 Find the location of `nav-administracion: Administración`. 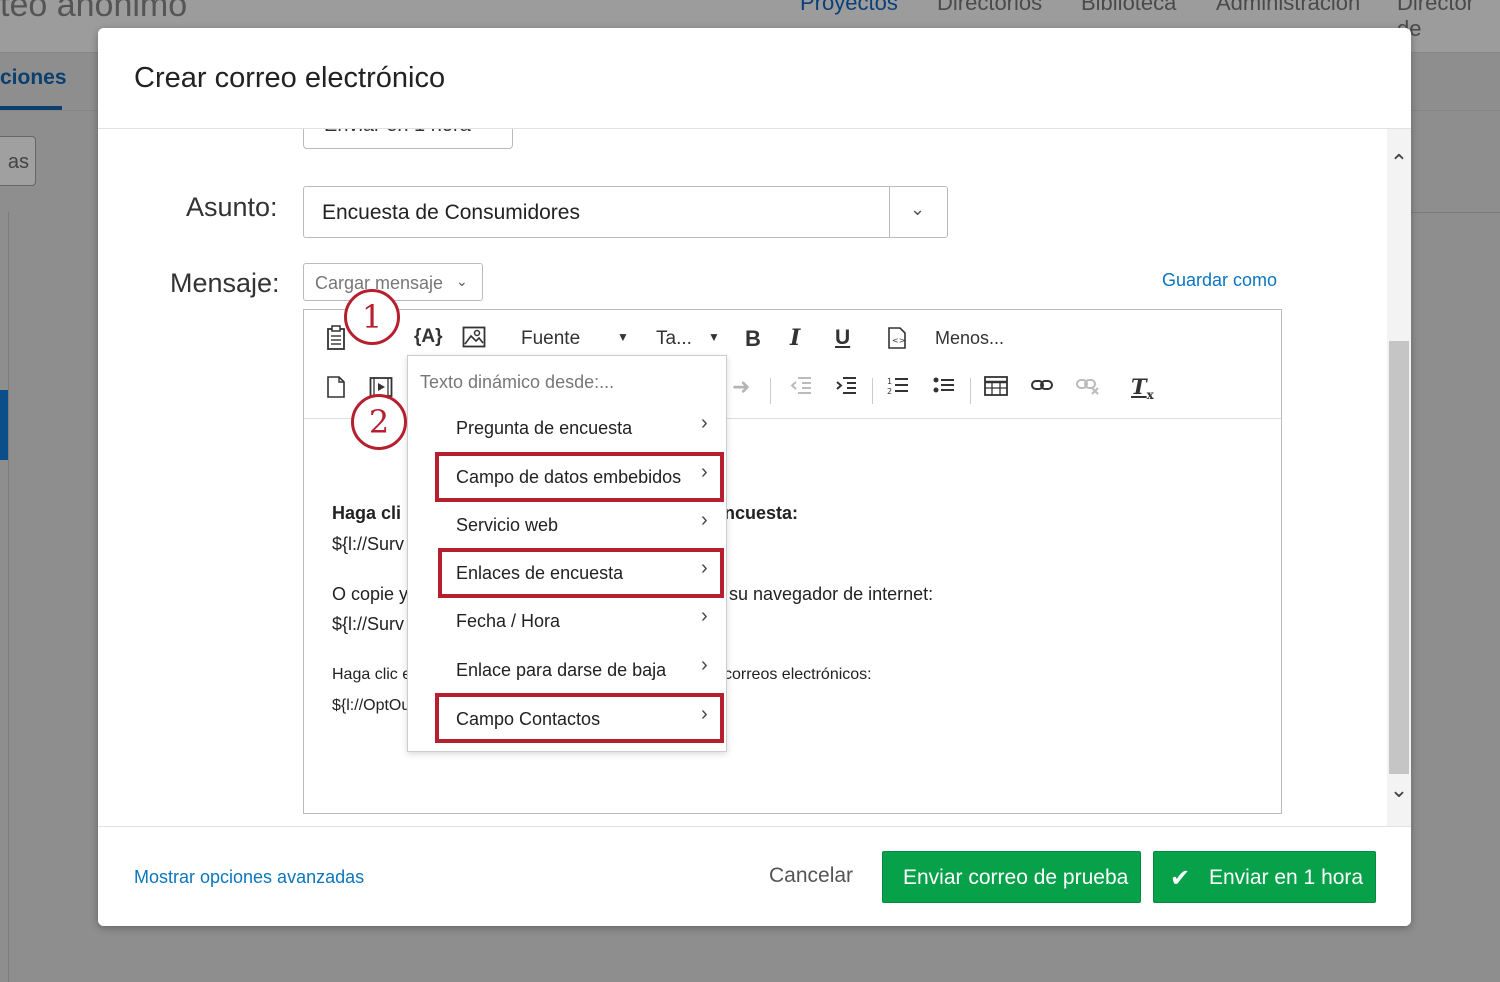

nav-administracion: Administración is located at coordinates (1288, 8).